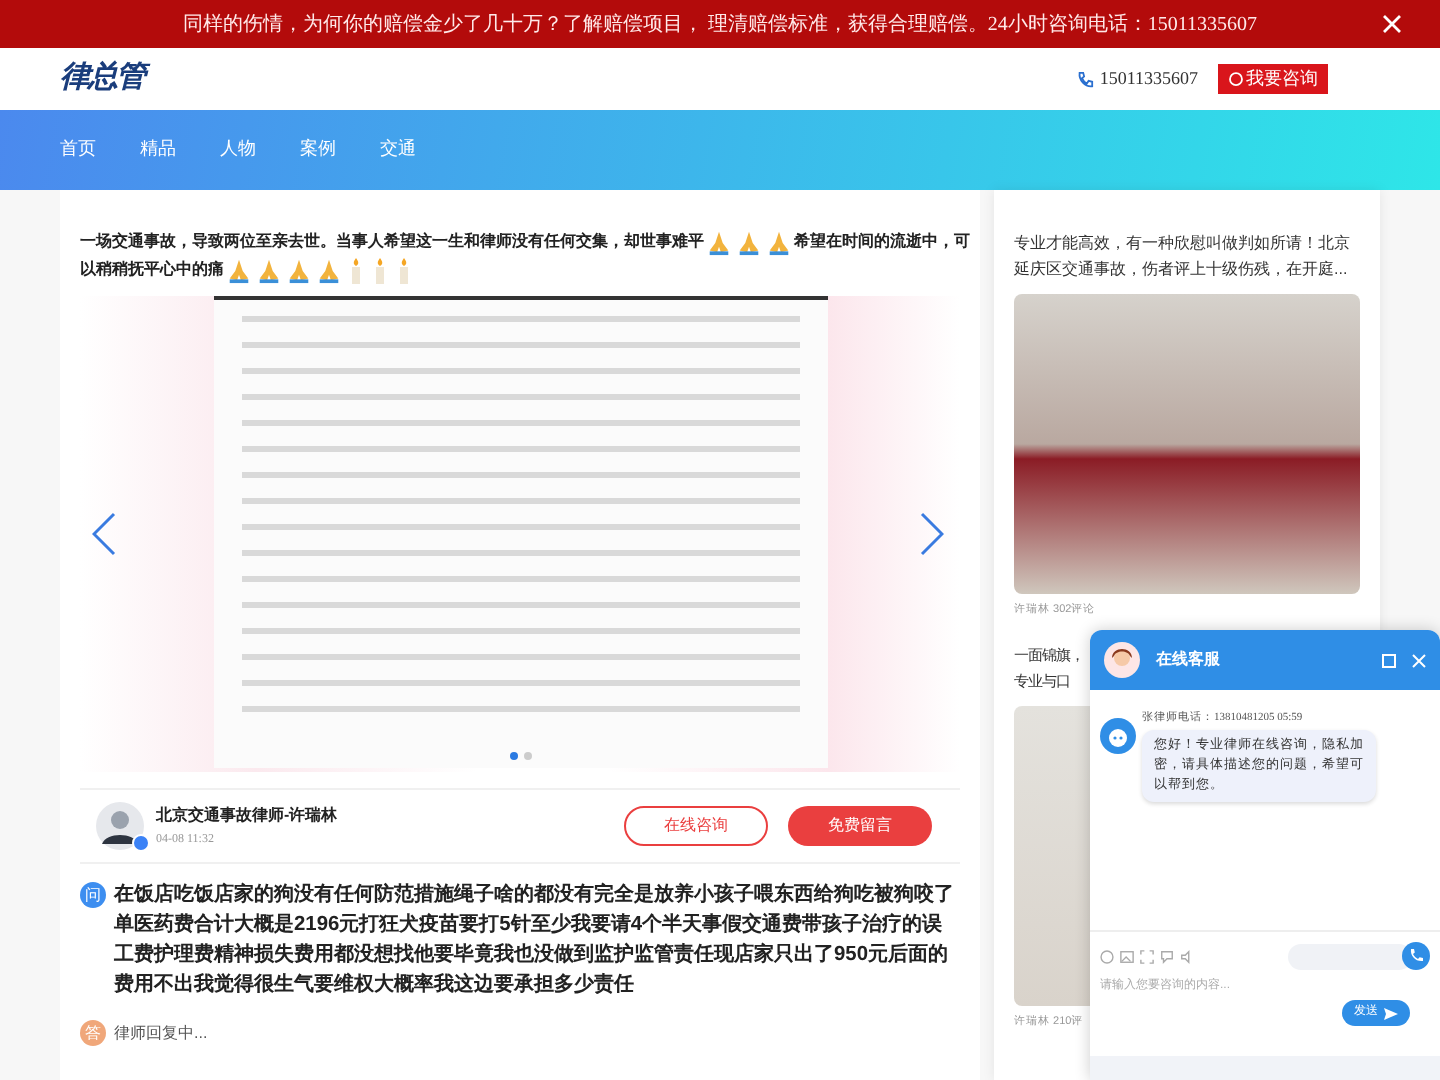 This screenshot has height=1080, width=1440. I want to click on phone-input-field, so click(1350, 956).